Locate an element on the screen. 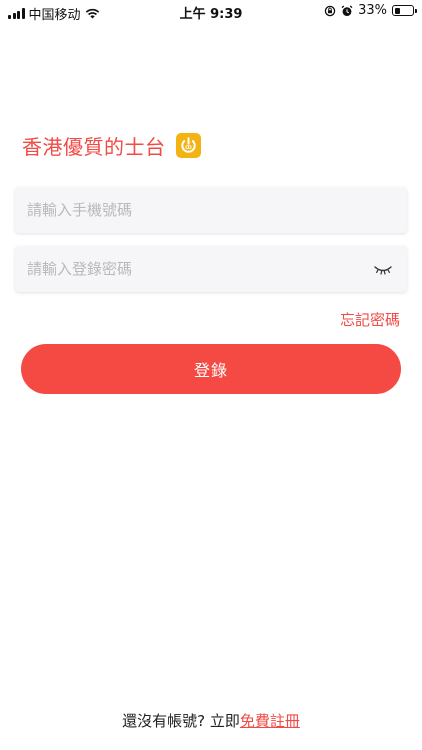 Image resolution: width=422 pixels, height=750 pixels. password-input is located at coordinates (211, 269).